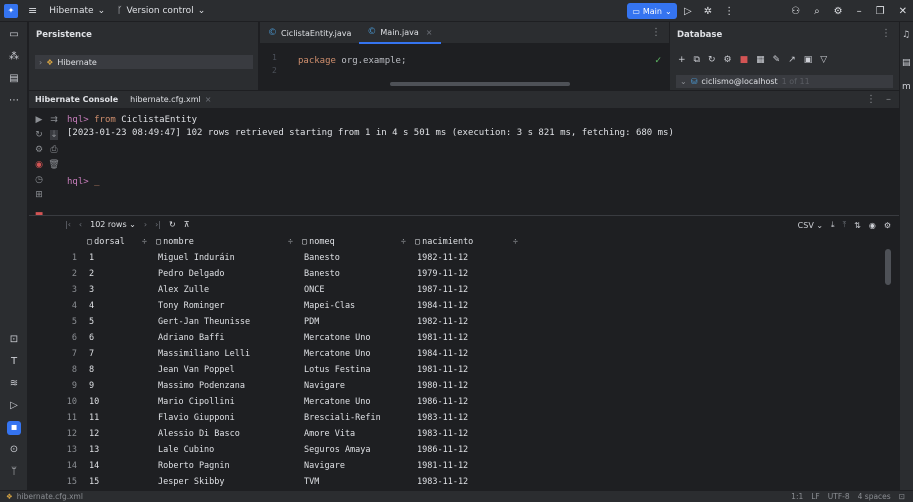 The width and height of the screenshot is (913, 502). Describe the element at coordinates (117, 290) in the screenshot. I see `cell-dorsal: 3` at that location.